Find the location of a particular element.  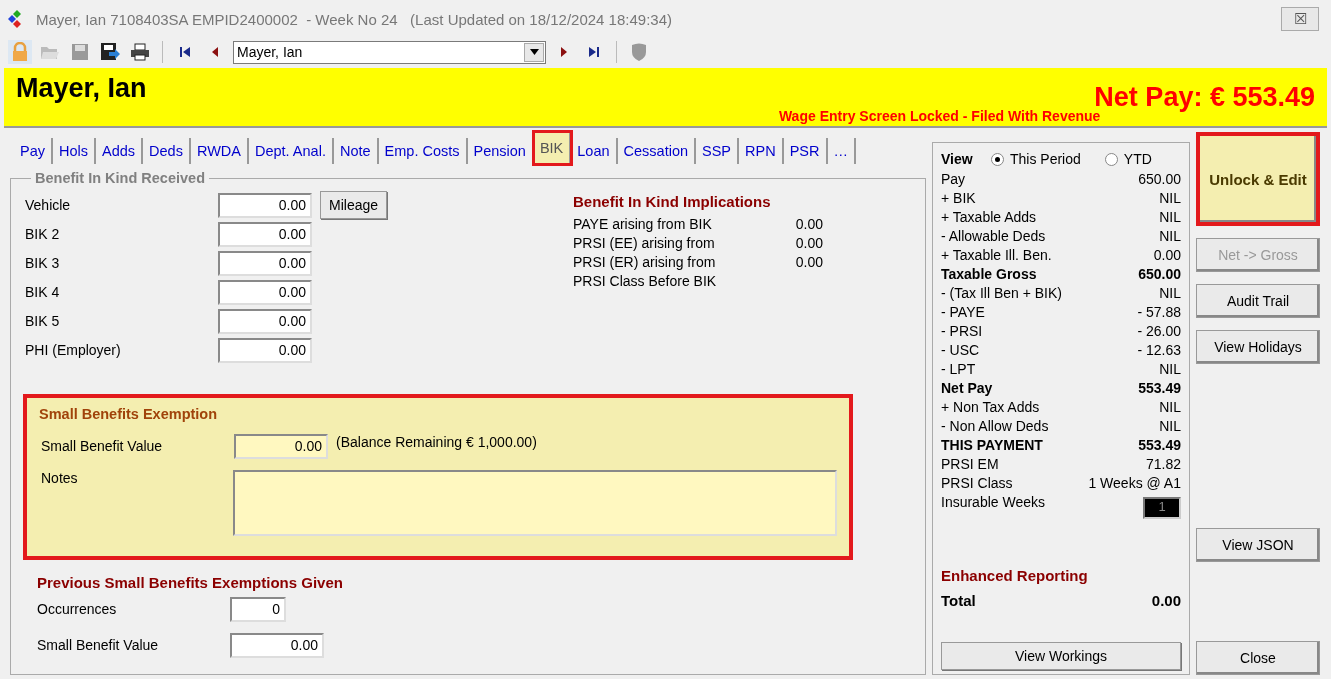

implication-label: PRSI (EE) arising from is located at coordinates (644, 244).